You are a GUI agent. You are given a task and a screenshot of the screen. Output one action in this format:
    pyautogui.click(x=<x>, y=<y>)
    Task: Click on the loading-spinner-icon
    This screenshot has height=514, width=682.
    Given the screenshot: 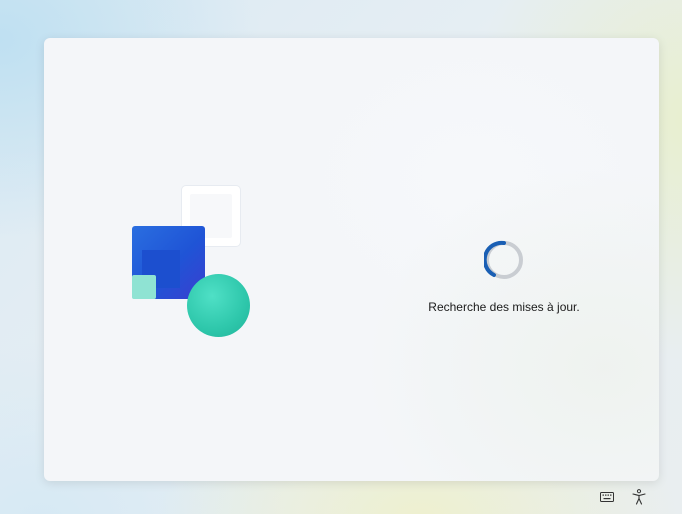 What is the action you would take?
    pyautogui.click(x=503, y=259)
    